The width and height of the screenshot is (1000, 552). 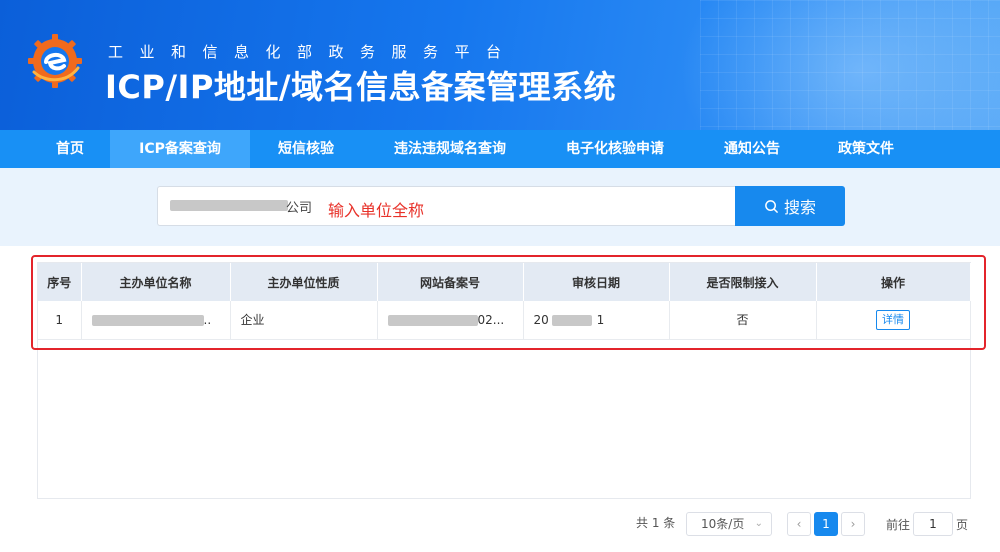 What do you see at coordinates (752, 149) in the screenshot?
I see `nav-item-notice: 通知公告` at bounding box center [752, 149].